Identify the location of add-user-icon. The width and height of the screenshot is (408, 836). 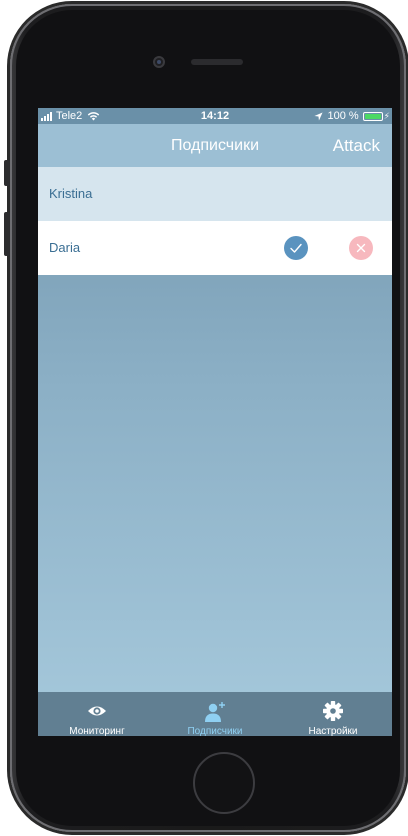
(215, 712).